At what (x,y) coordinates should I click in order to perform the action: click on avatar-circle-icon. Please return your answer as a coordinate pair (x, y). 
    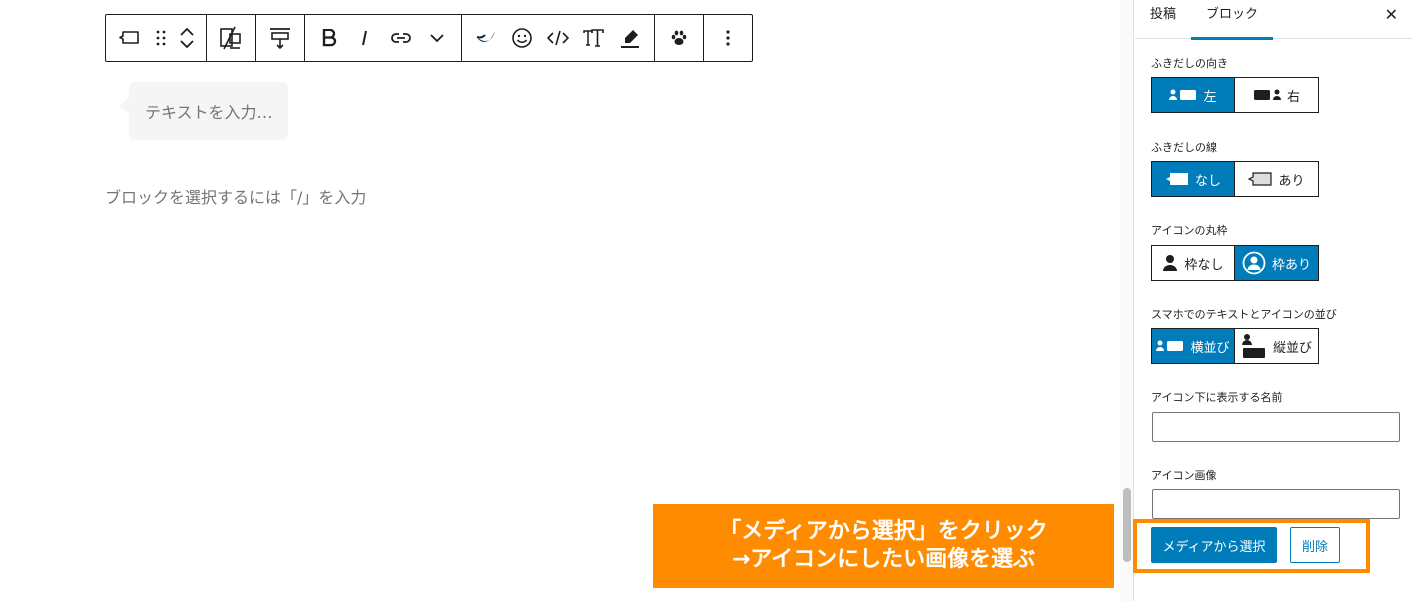
    Looking at the image, I should click on (1254, 263).